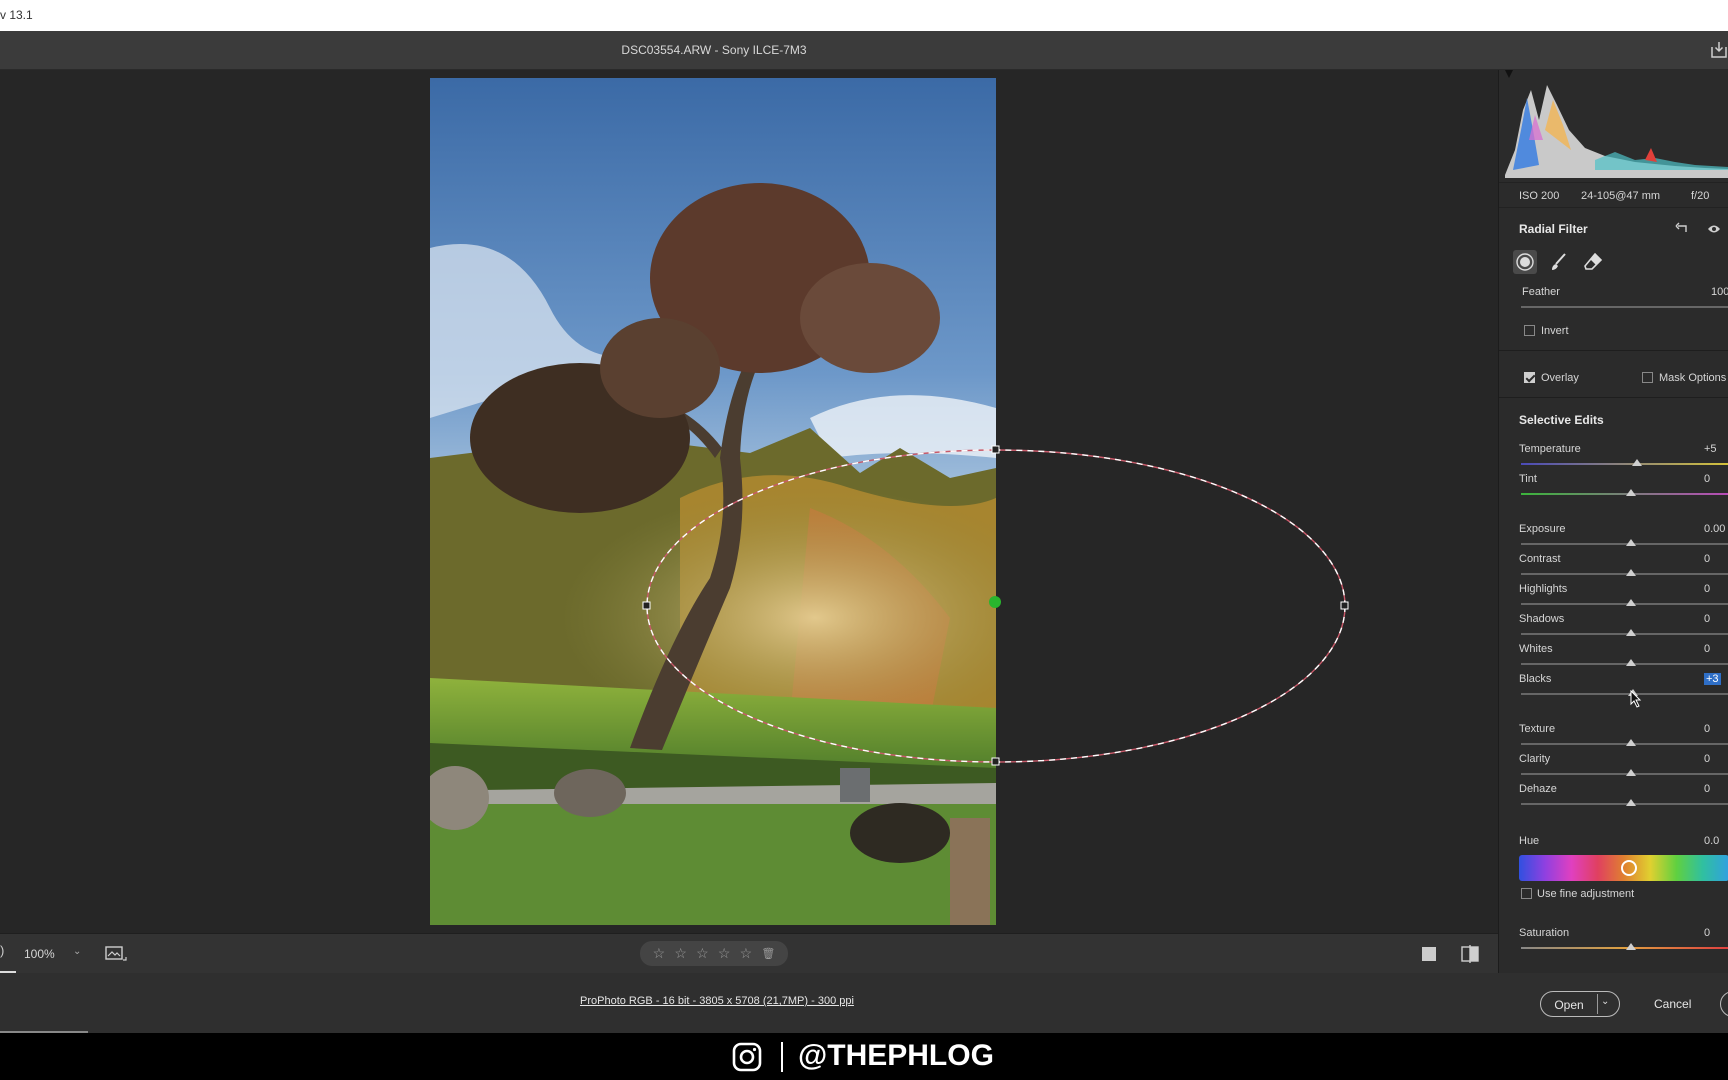  Describe the element at coordinates (1536, 649) in the screenshot. I see `whites-label: Whites` at that location.